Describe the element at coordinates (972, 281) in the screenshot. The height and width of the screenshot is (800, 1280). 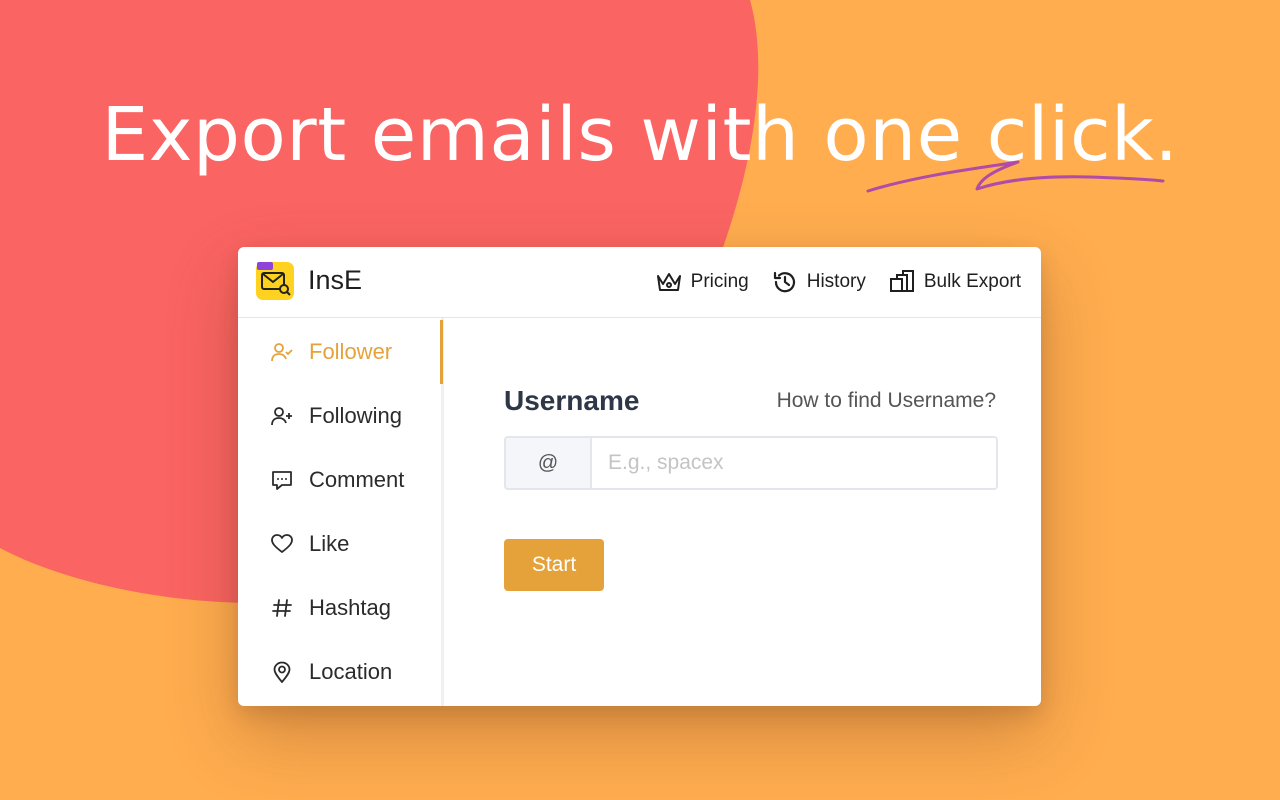
I see `bulk-export-label: Bulk Export` at that location.